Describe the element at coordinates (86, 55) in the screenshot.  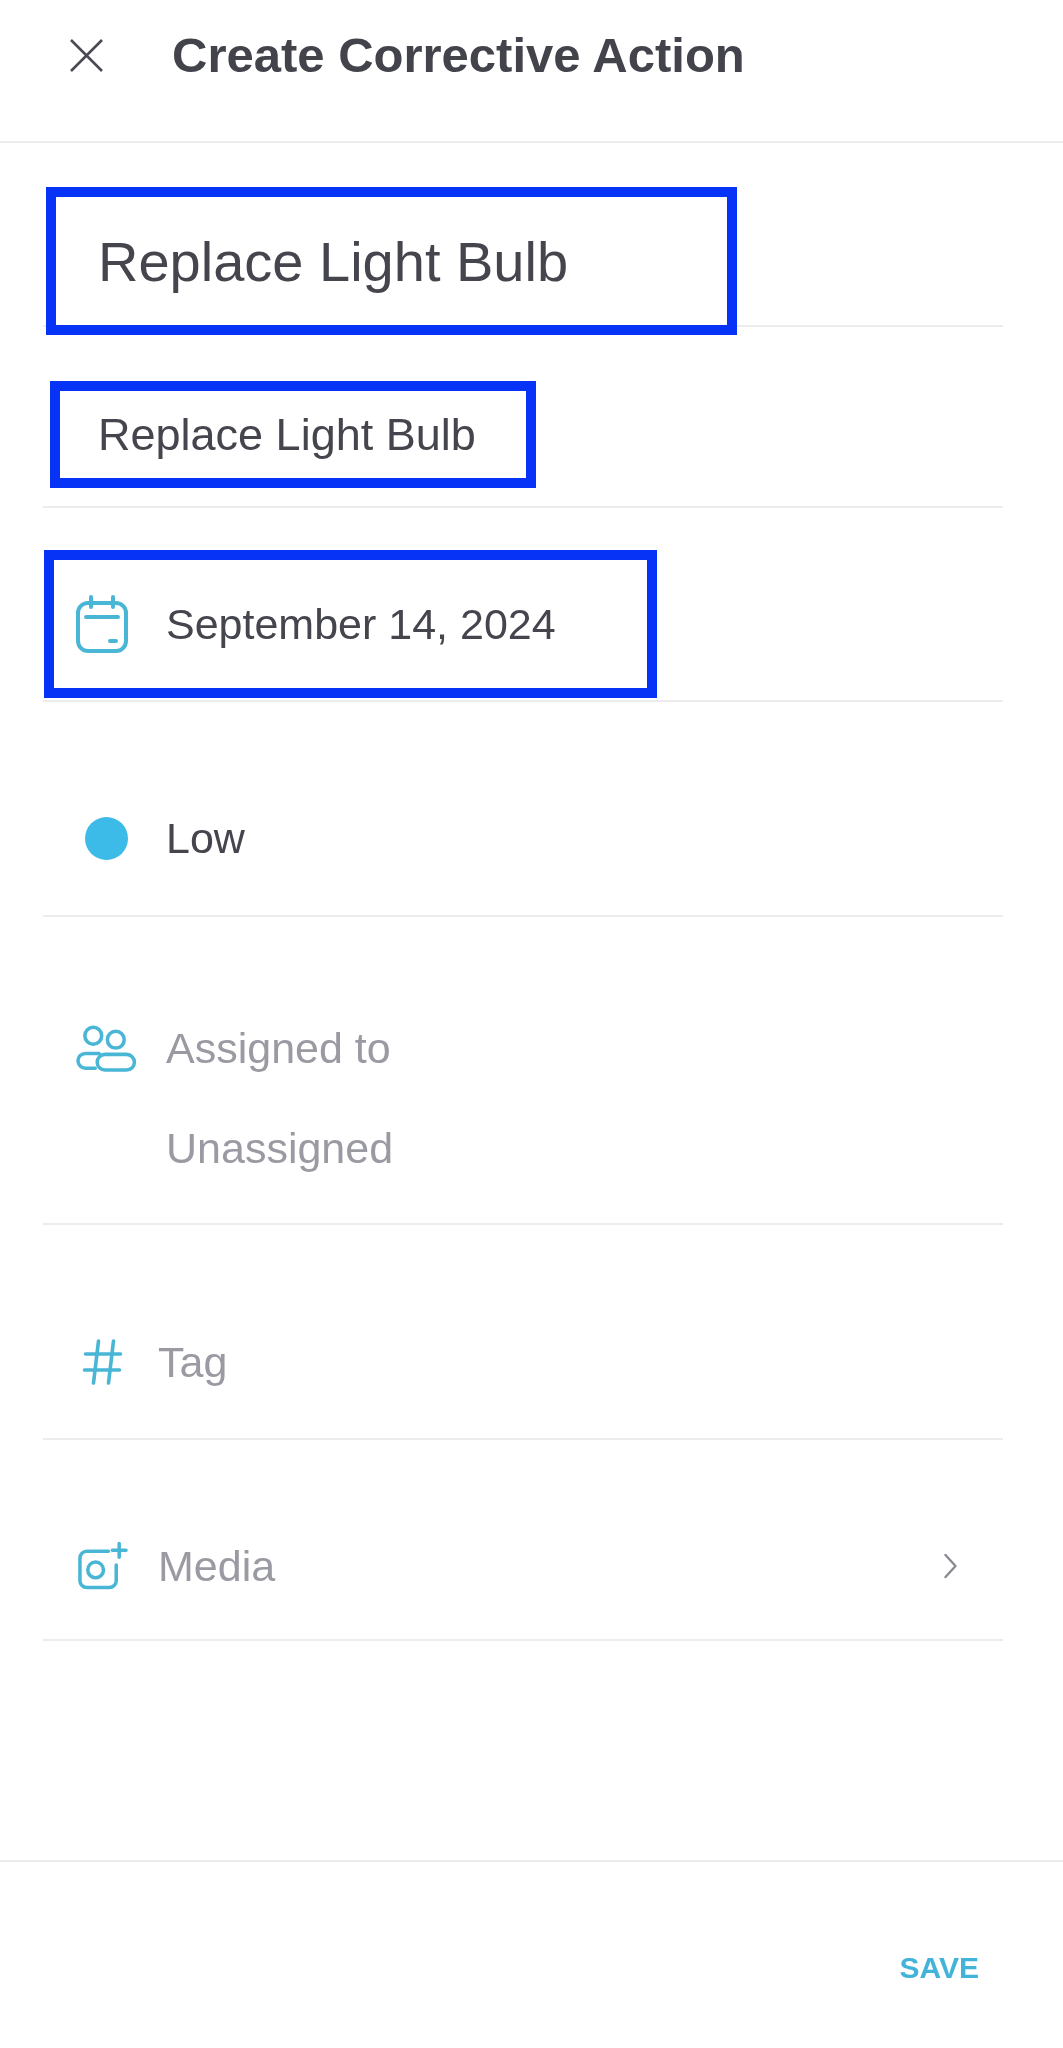
I see `close-icon` at that location.